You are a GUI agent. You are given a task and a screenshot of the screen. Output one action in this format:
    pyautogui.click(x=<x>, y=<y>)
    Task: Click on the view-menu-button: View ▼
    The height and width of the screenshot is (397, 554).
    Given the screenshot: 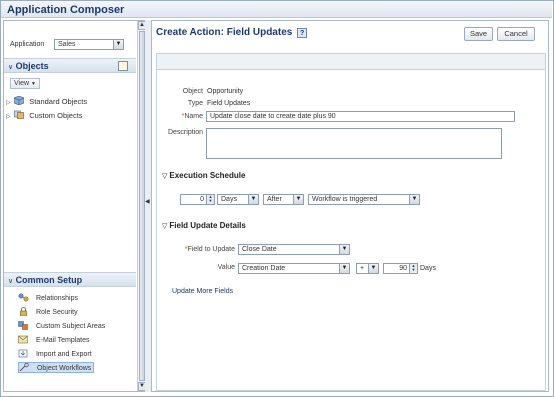 What is the action you would take?
    pyautogui.click(x=25, y=83)
    